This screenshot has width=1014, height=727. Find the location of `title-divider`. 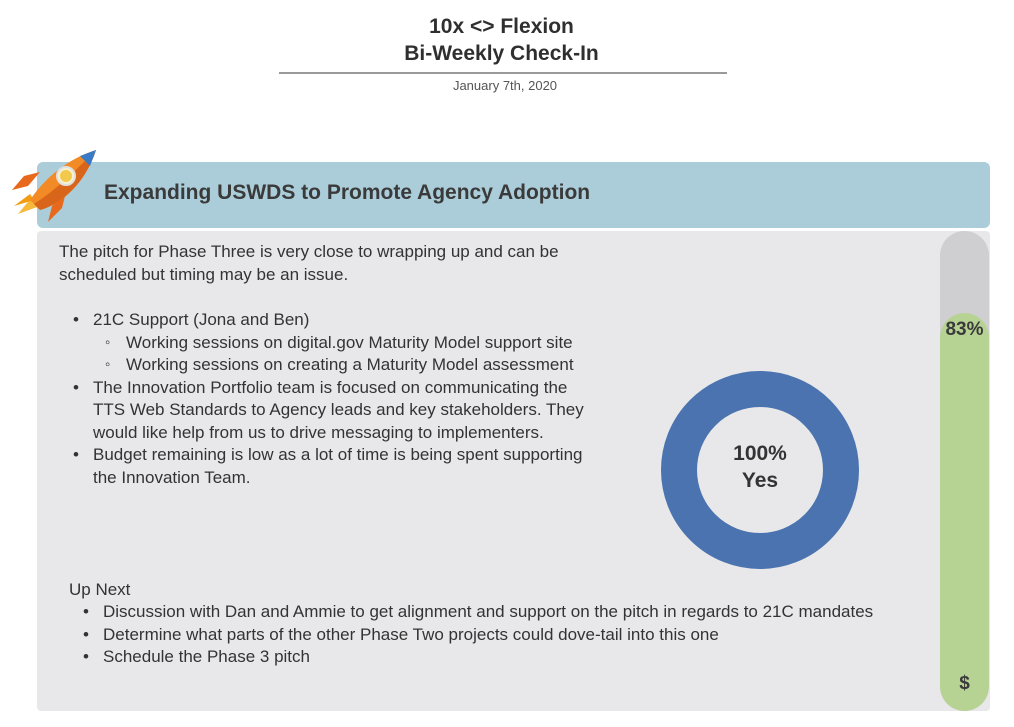

title-divider is located at coordinates (503, 73).